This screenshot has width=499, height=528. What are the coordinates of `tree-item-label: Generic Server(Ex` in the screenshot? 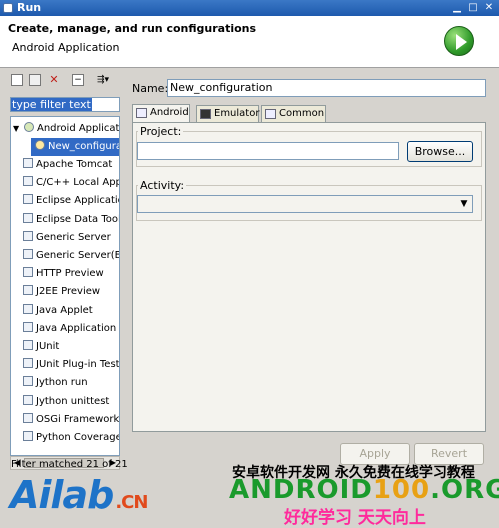 It's located at (78, 255).